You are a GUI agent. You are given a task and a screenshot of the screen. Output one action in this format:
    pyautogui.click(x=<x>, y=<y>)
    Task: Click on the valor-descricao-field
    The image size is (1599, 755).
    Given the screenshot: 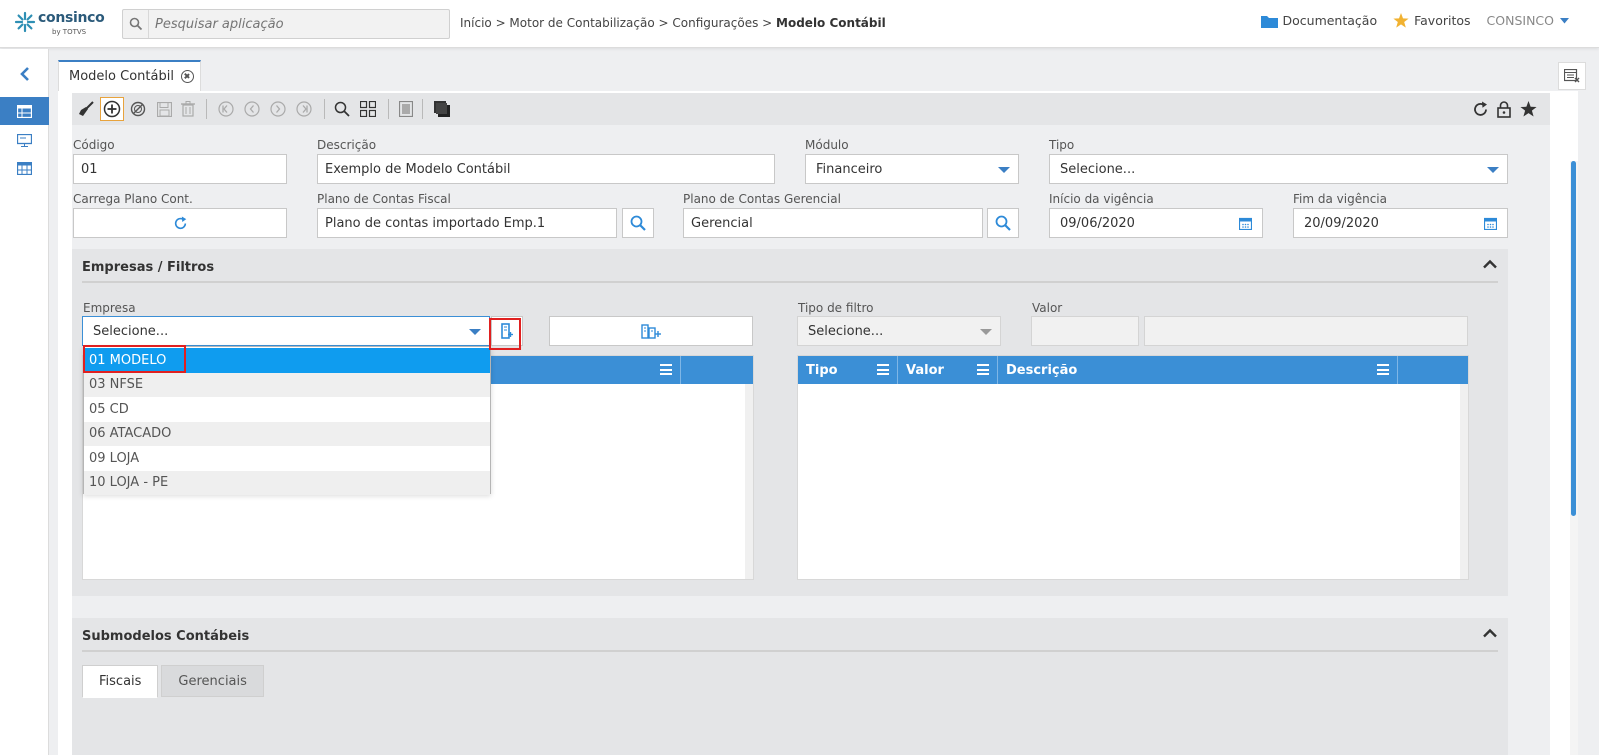 What is the action you would take?
    pyautogui.click(x=1306, y=331)
    